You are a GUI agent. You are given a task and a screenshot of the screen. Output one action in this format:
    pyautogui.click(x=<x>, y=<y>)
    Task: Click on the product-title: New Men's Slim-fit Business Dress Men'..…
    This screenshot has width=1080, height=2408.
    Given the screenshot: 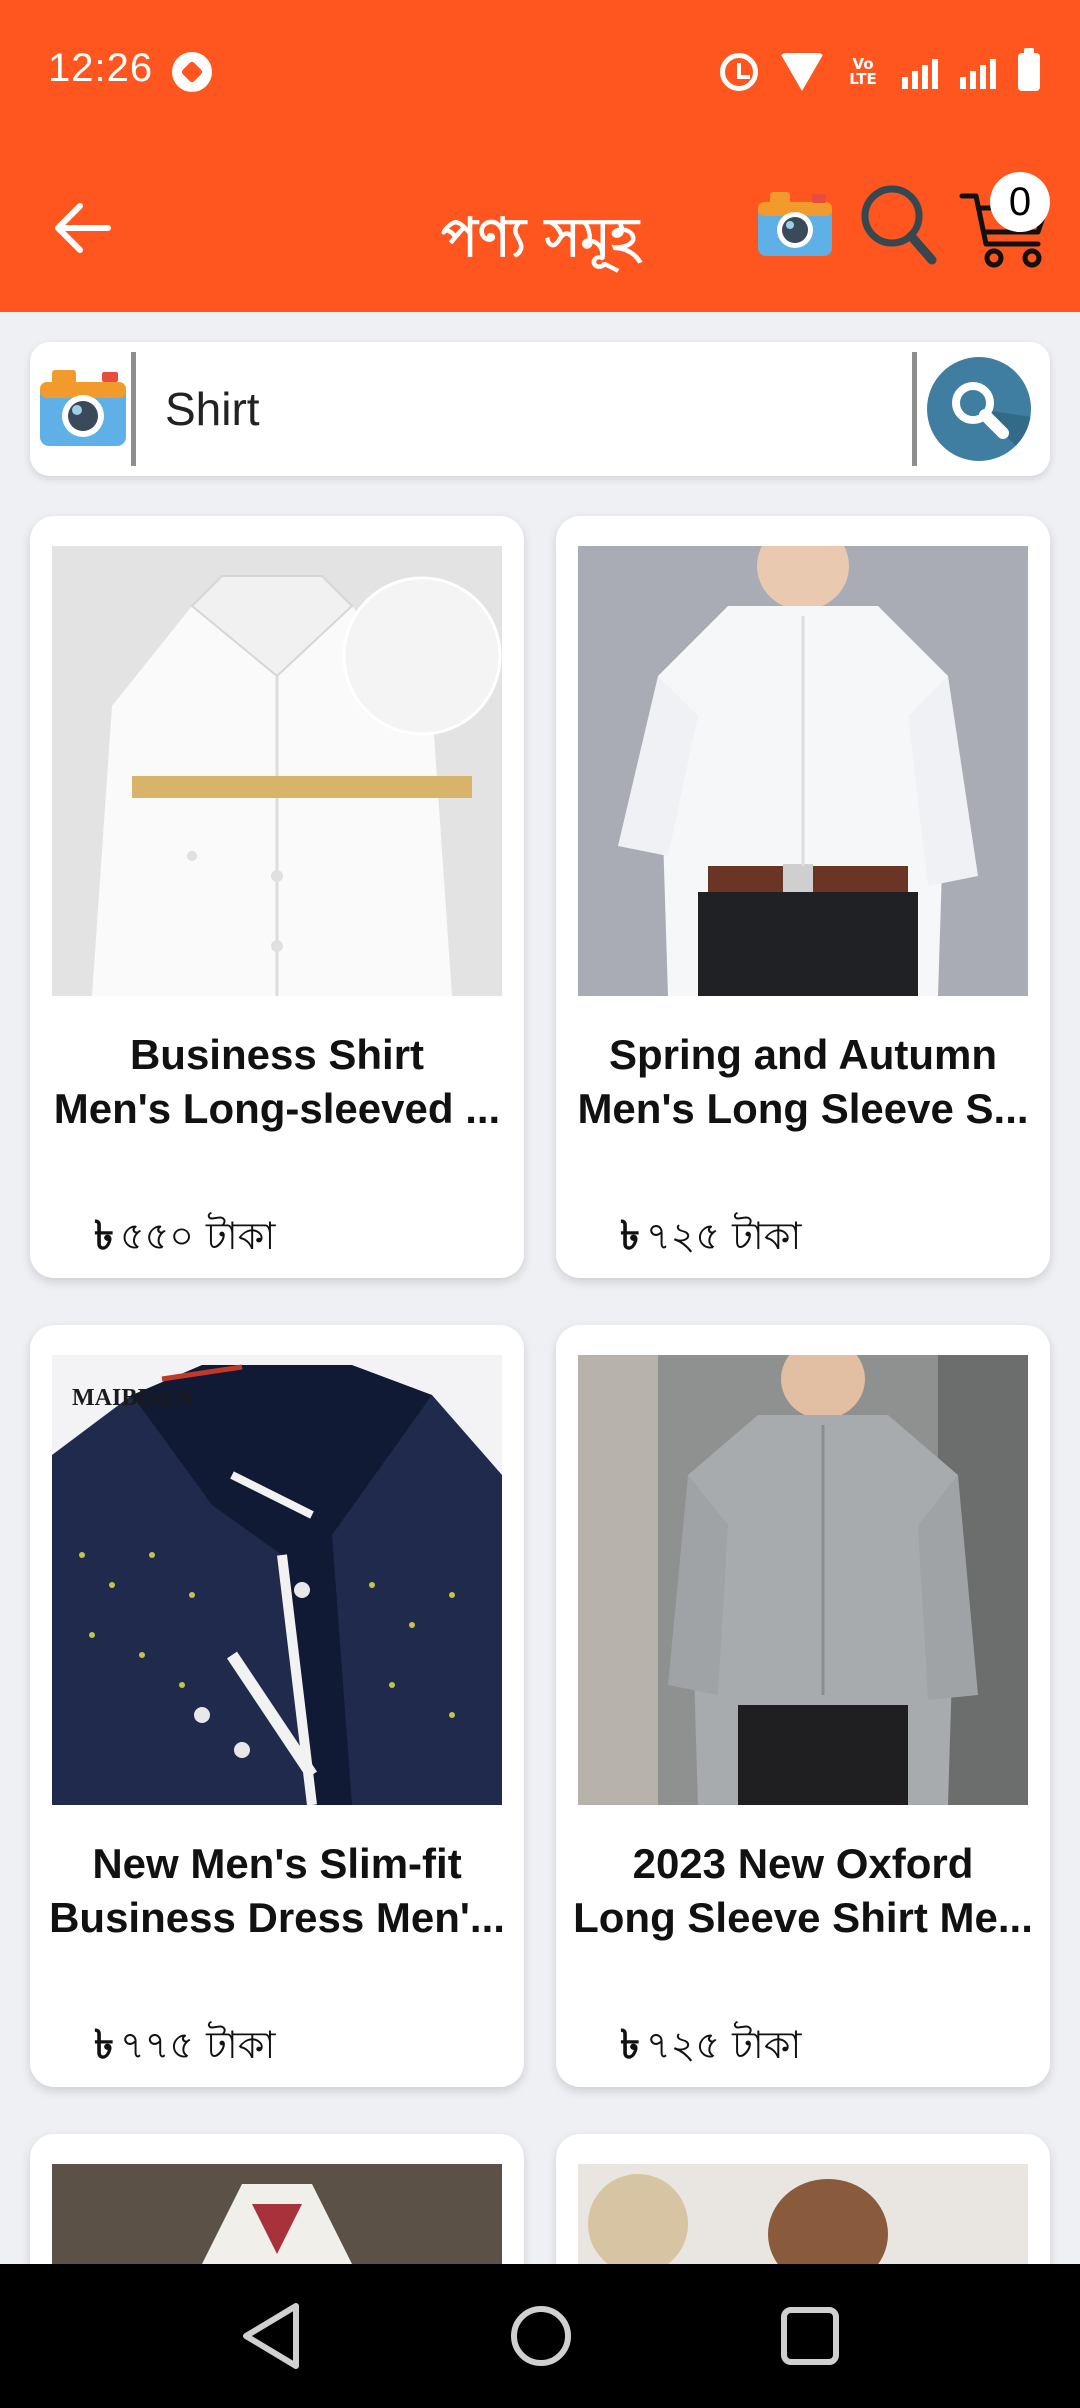 What is the action you would take?
    pyautogui.click(x=277, y=1890)
    